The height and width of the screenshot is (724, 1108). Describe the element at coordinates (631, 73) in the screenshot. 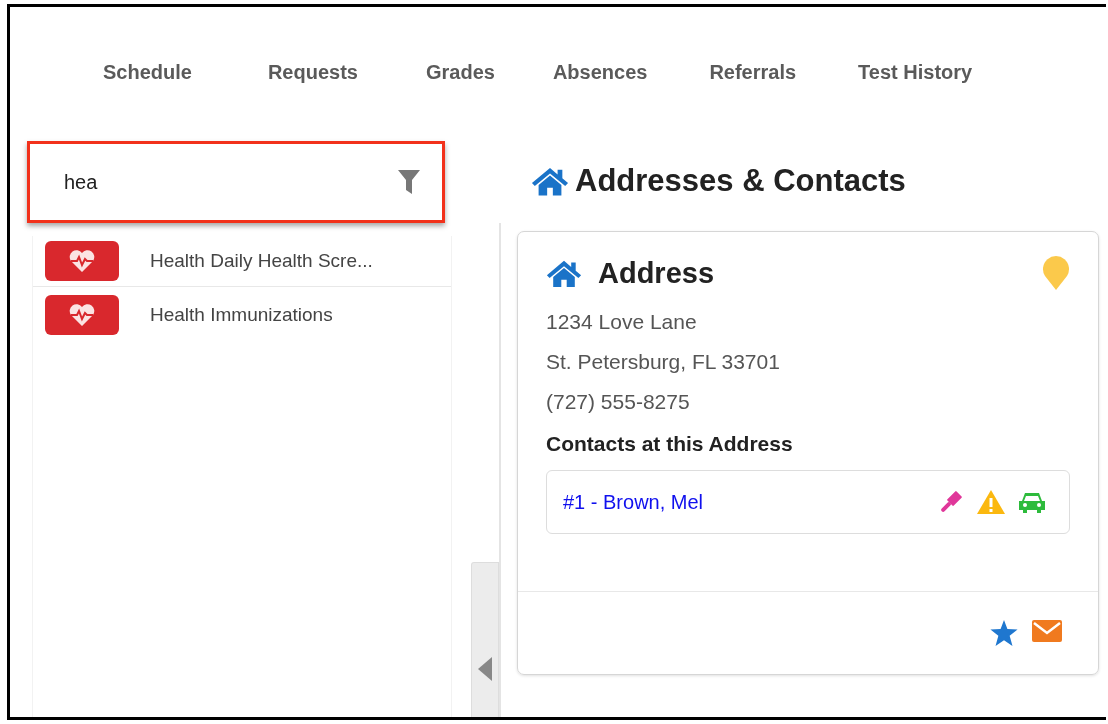

I see `nav-tab: Absences` at that location.